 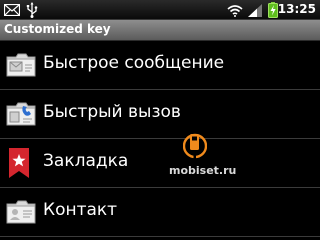 I want to click on envelope-icon, so click(x=12, y=10).